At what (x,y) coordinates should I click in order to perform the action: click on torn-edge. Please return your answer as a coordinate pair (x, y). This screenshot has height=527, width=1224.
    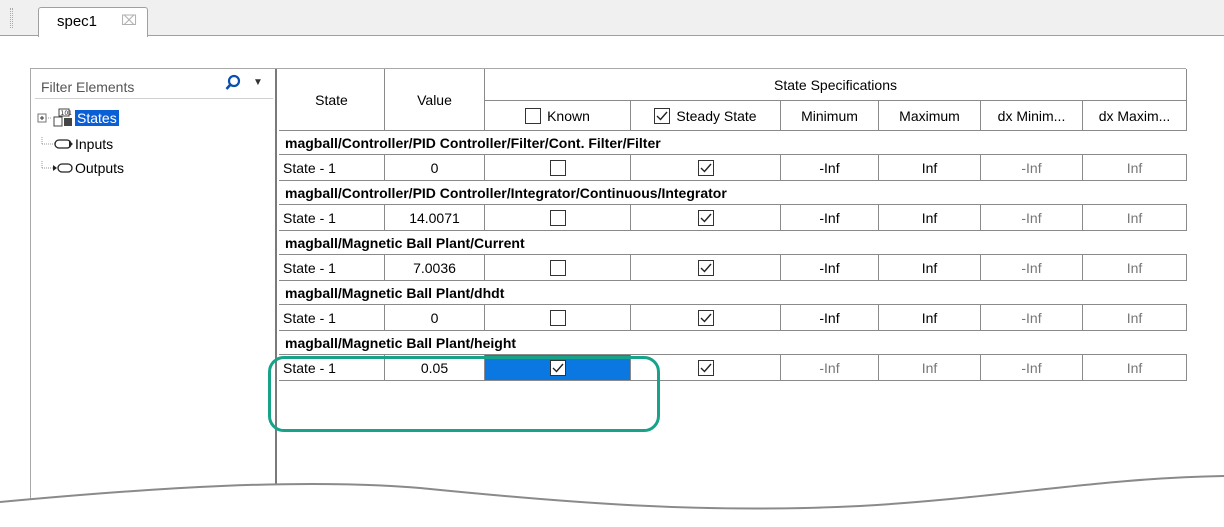
    Looking at the image, I should click on (612, 501).